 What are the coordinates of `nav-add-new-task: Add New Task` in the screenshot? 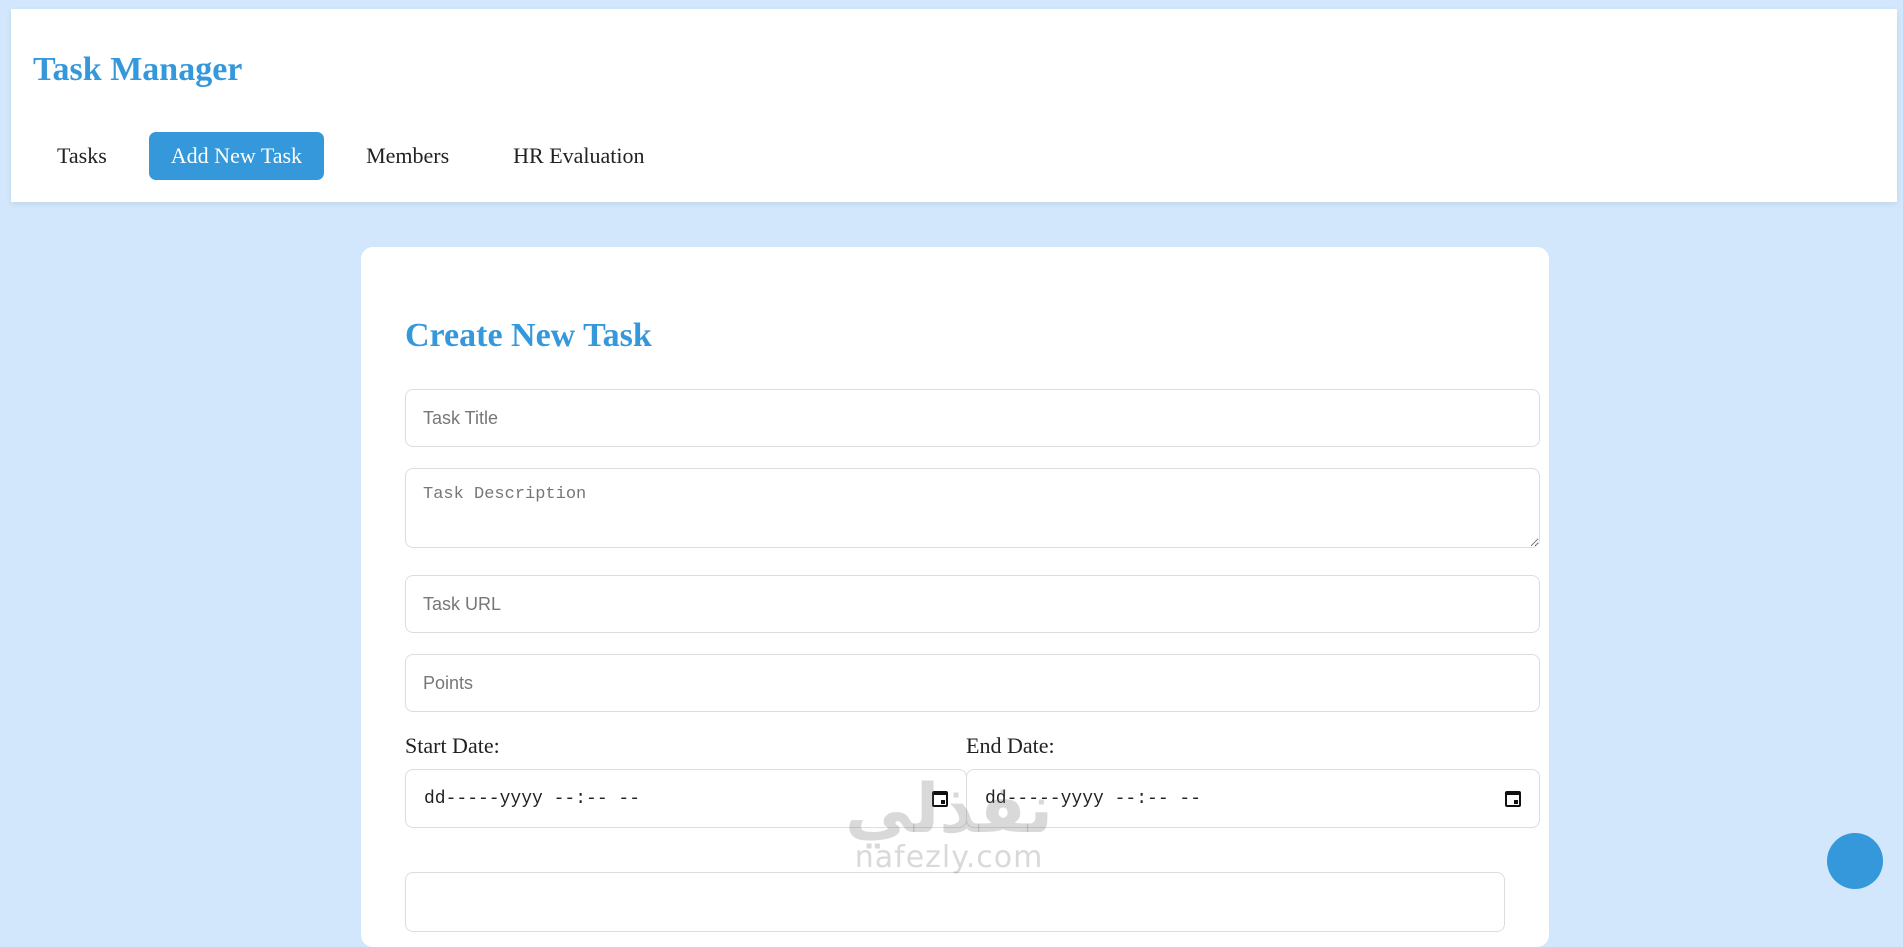 It's located at (236, 156).